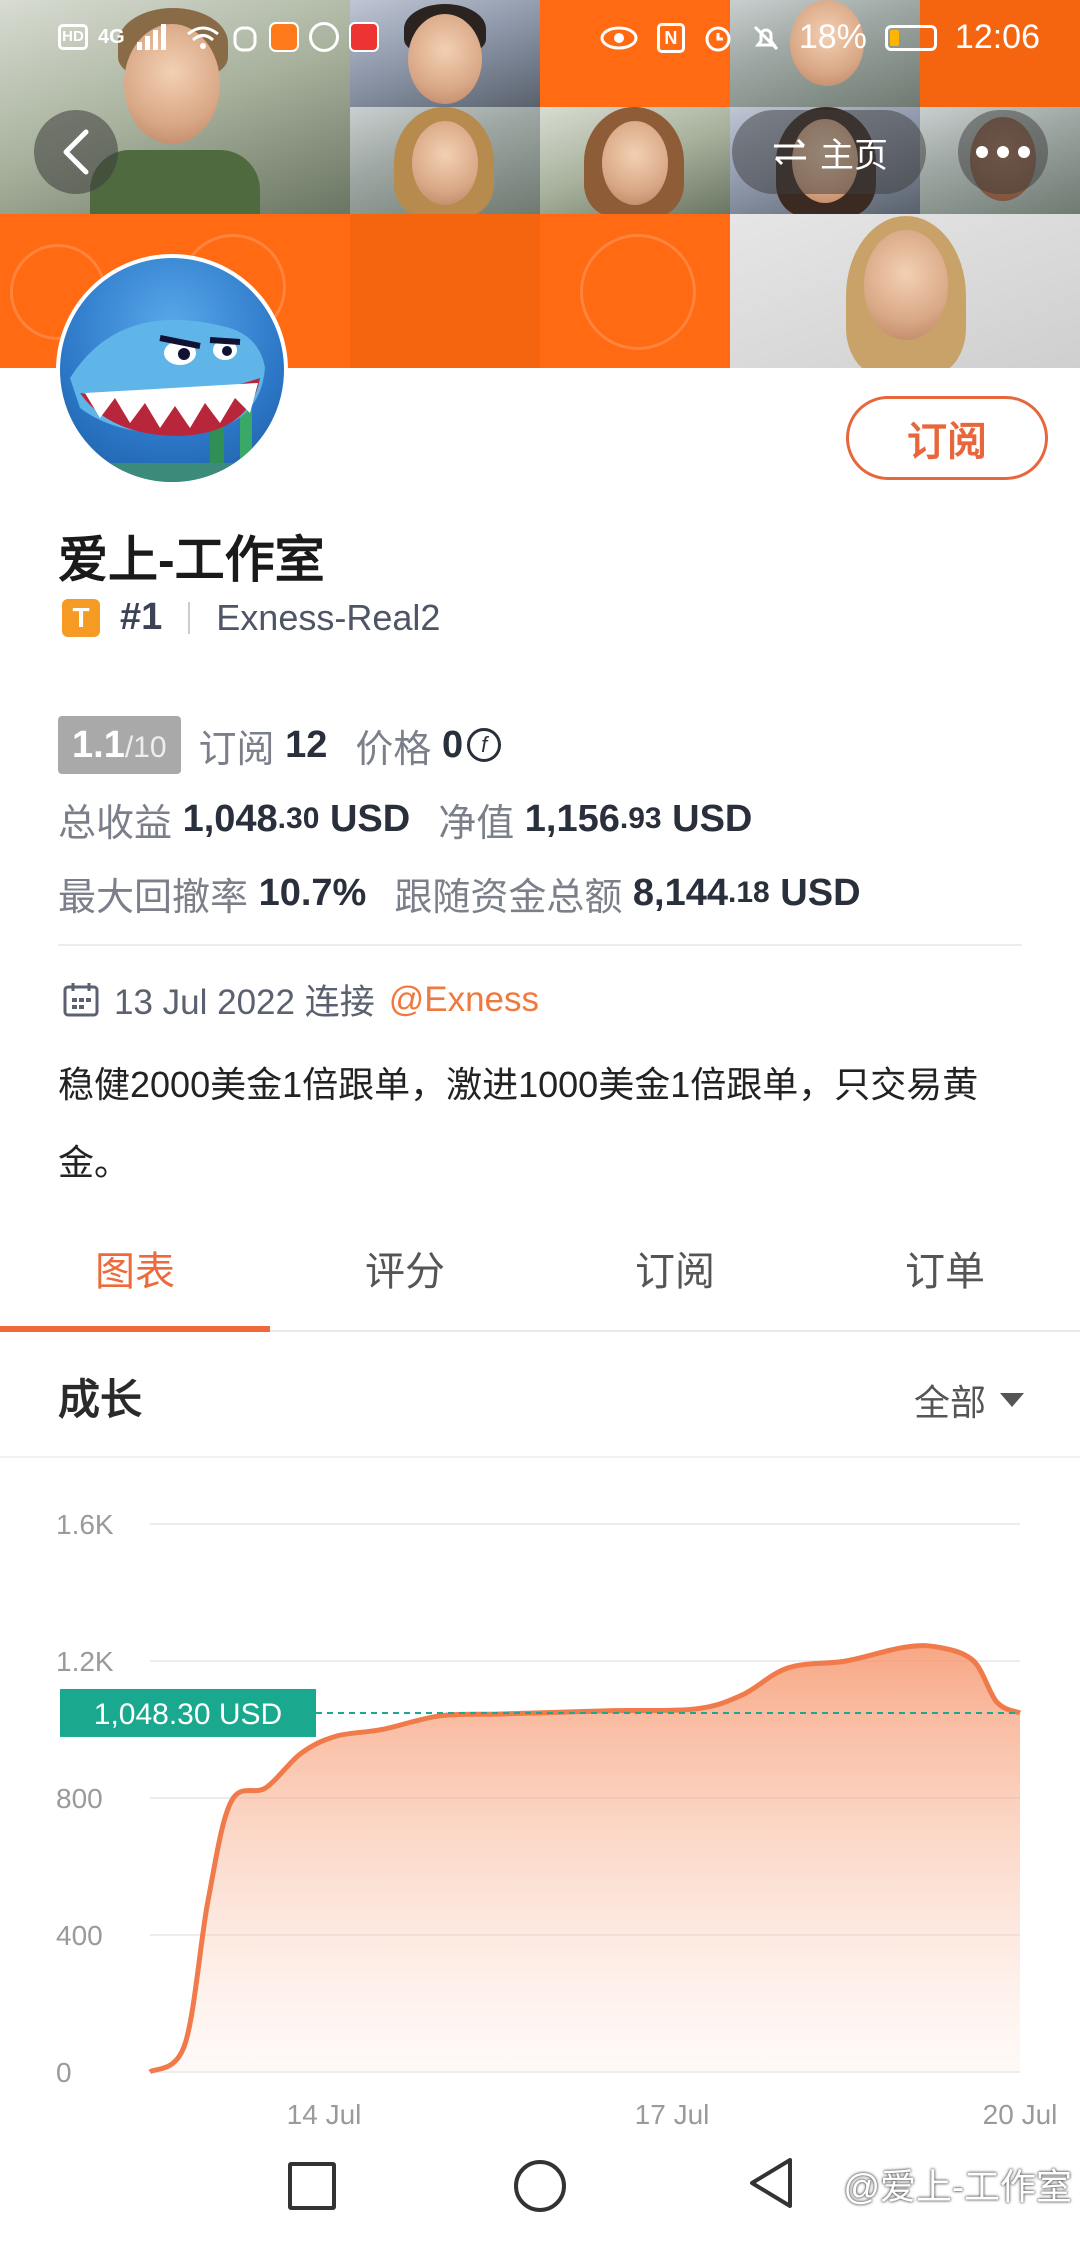 This screenshot has height=2244, width=1080. Describe the element at coordinates (98, 745) in the screenshot. I see `score-value: 1.1` at that location.